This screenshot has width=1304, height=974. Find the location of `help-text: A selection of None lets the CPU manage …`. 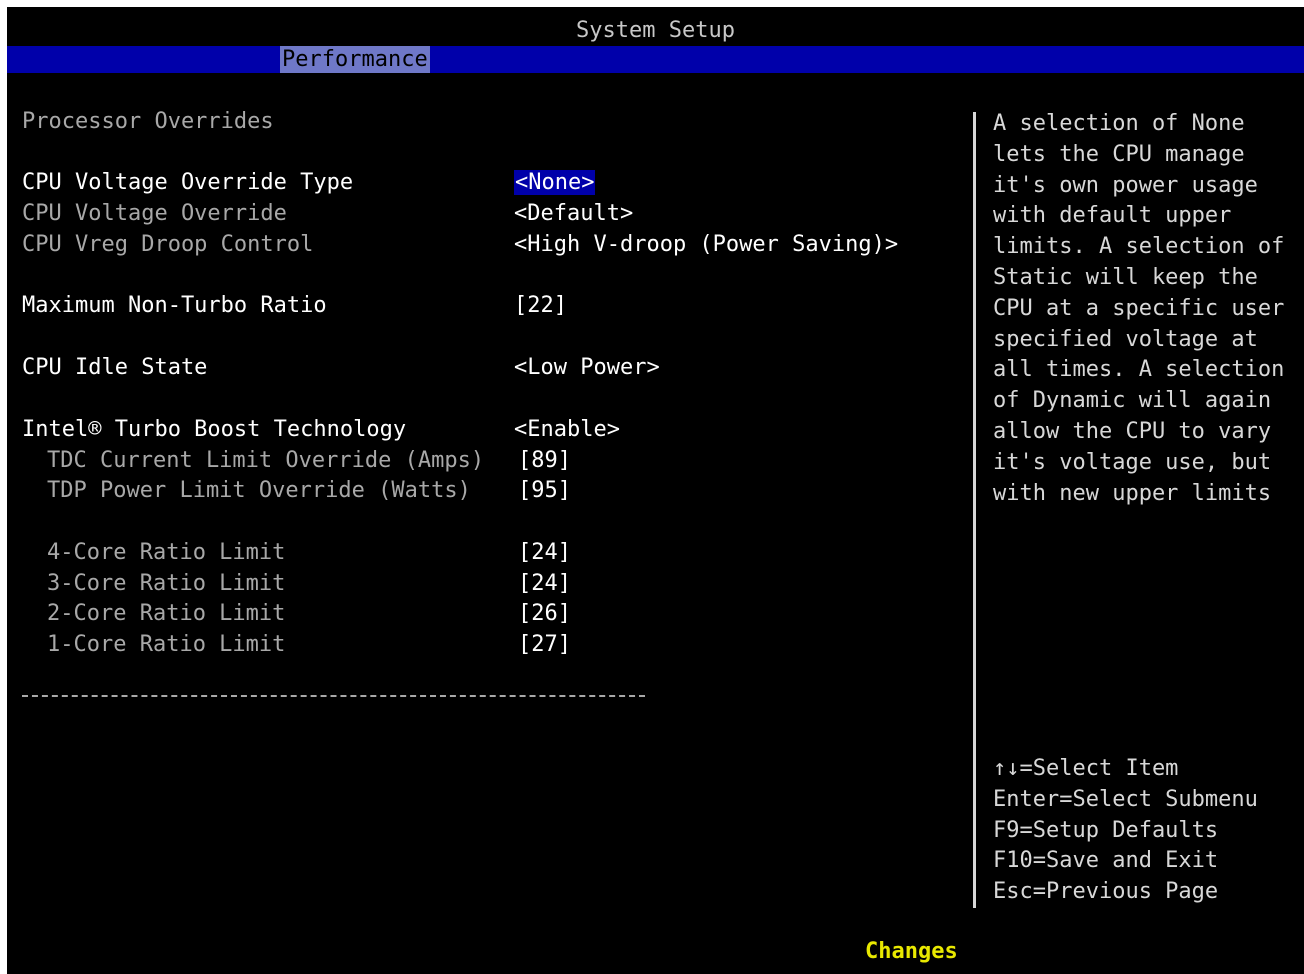

help-text: A selection of None lets the CPU manage … is located at coordinates (1139, 308).